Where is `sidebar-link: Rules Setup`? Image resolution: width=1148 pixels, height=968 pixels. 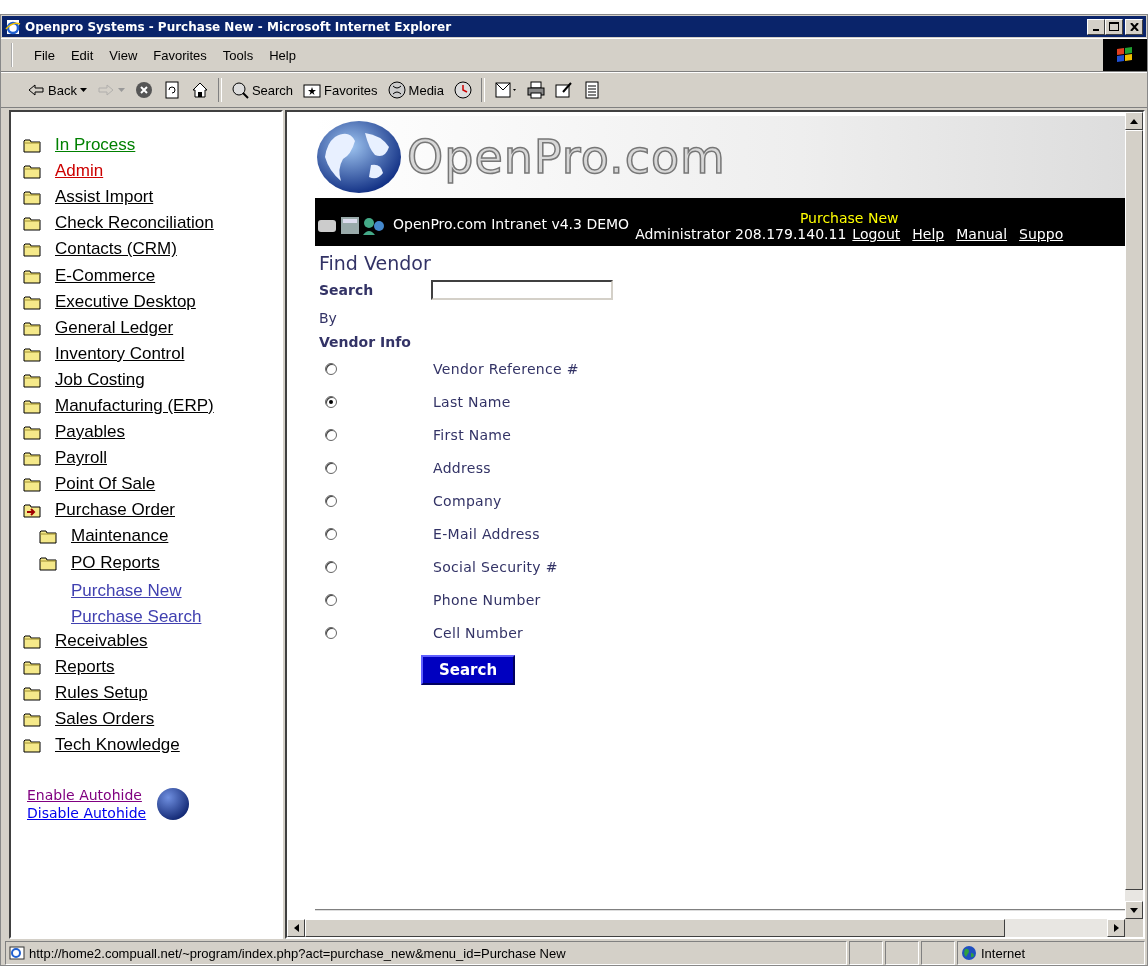
sidebar-link: Rules Setup is located at coordinates (101, 693).